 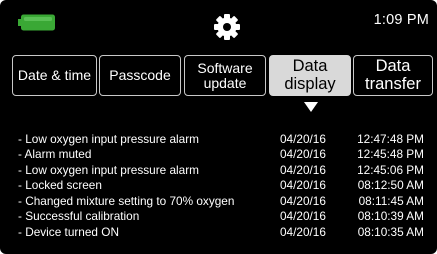 I want to click on log-time: 12:45:48 PM, so click(x=390, y=154).